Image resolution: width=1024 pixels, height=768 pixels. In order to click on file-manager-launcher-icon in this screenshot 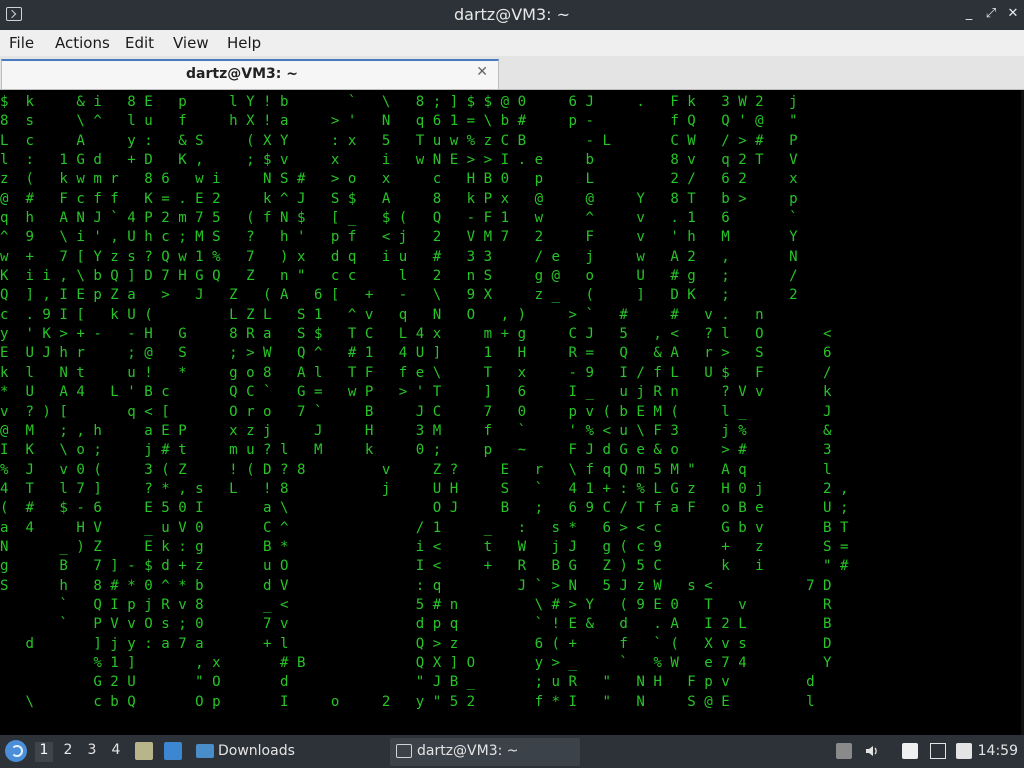, I will do `click(144, 751)`.